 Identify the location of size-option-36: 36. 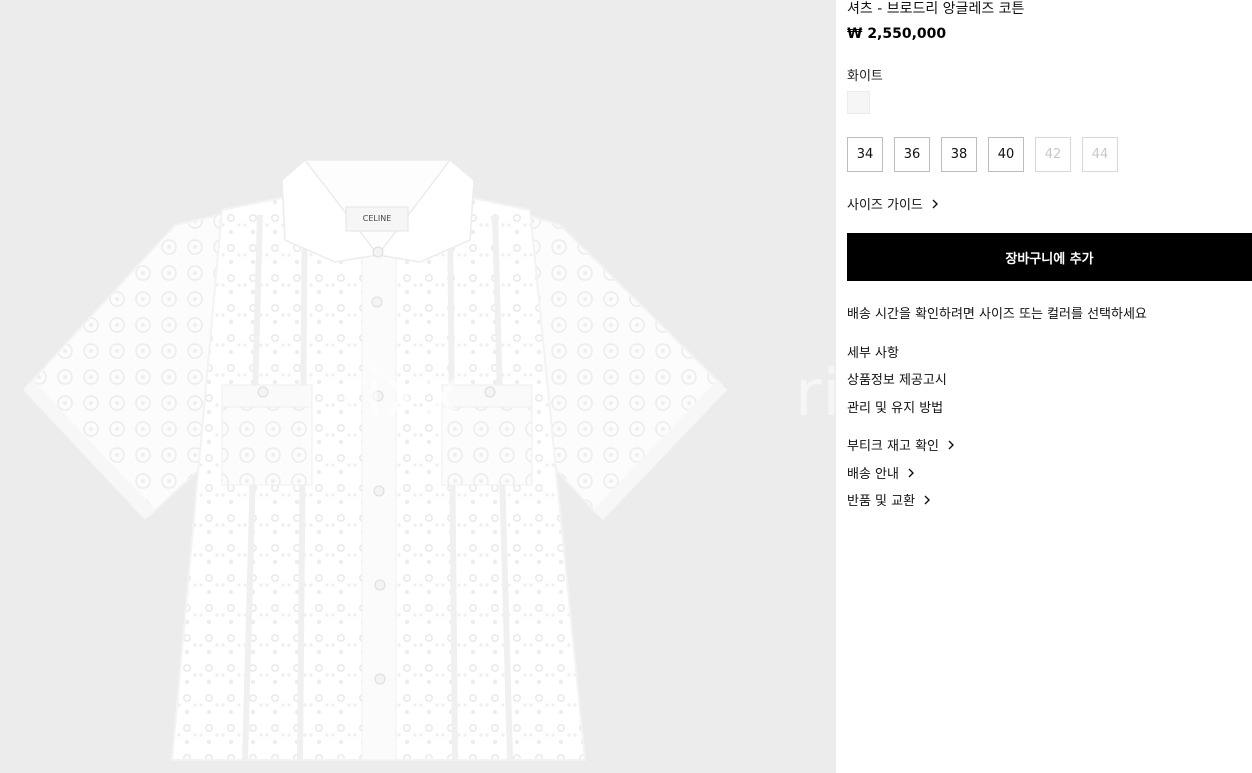
(912, 154).